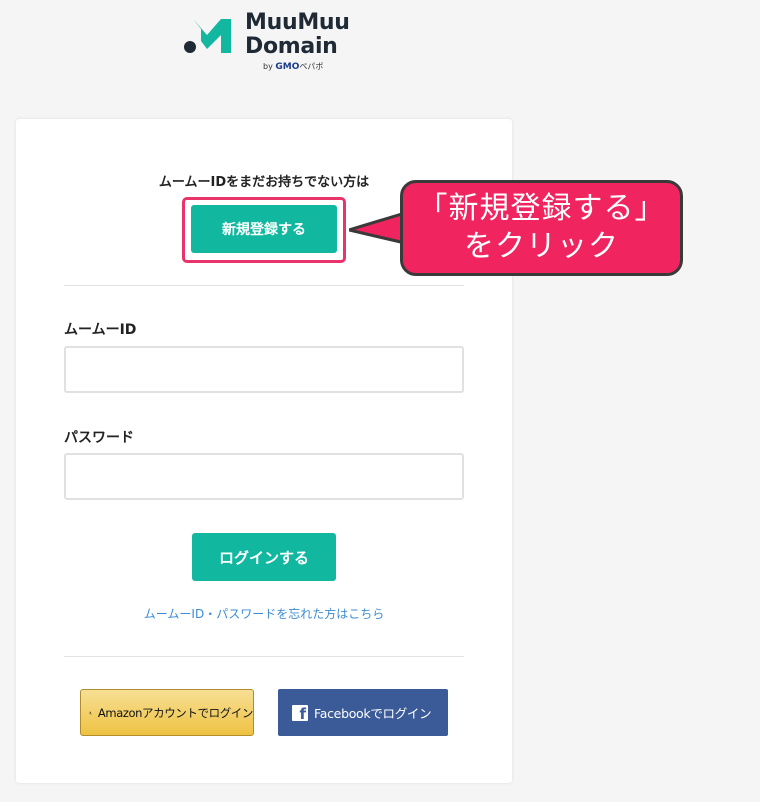  I want to click on divider-top, so click(264, 285).